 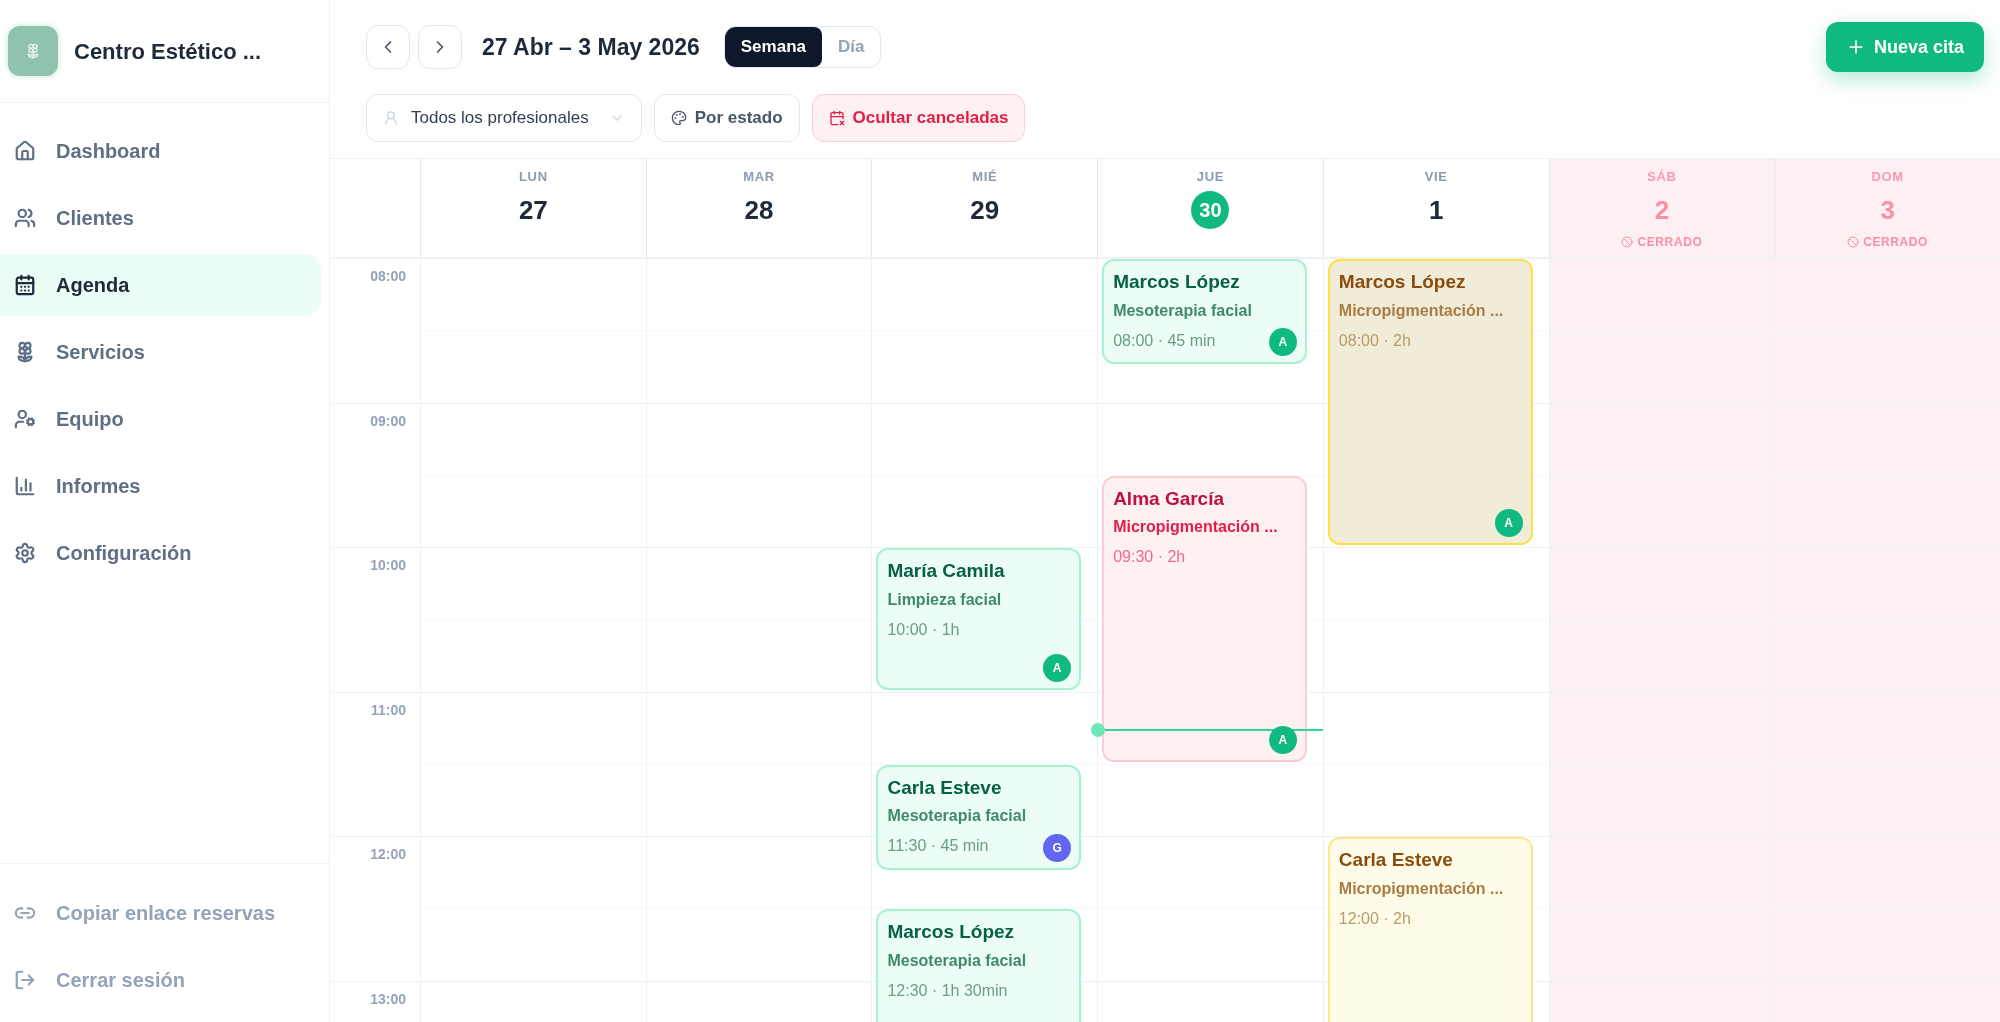 What do you see at coordinates (1662, 177) in the screenshot?
I see `weekday-label: SÁB` at bounding box center [1662, 177].